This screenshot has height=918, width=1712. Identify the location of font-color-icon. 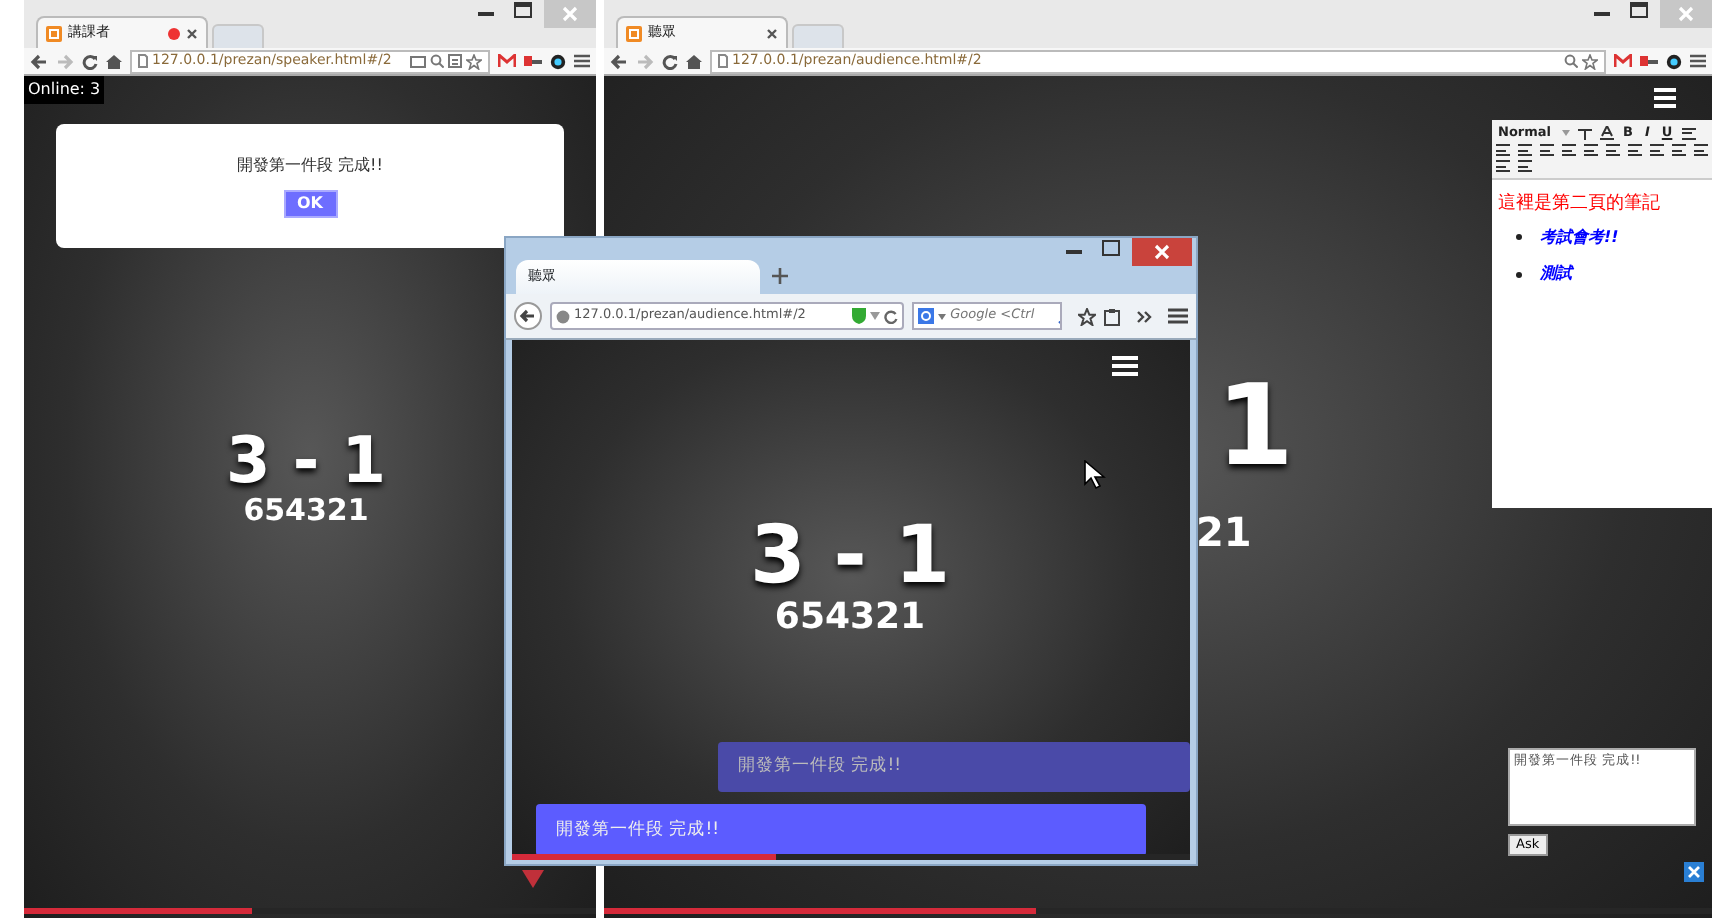
(1606, 133).